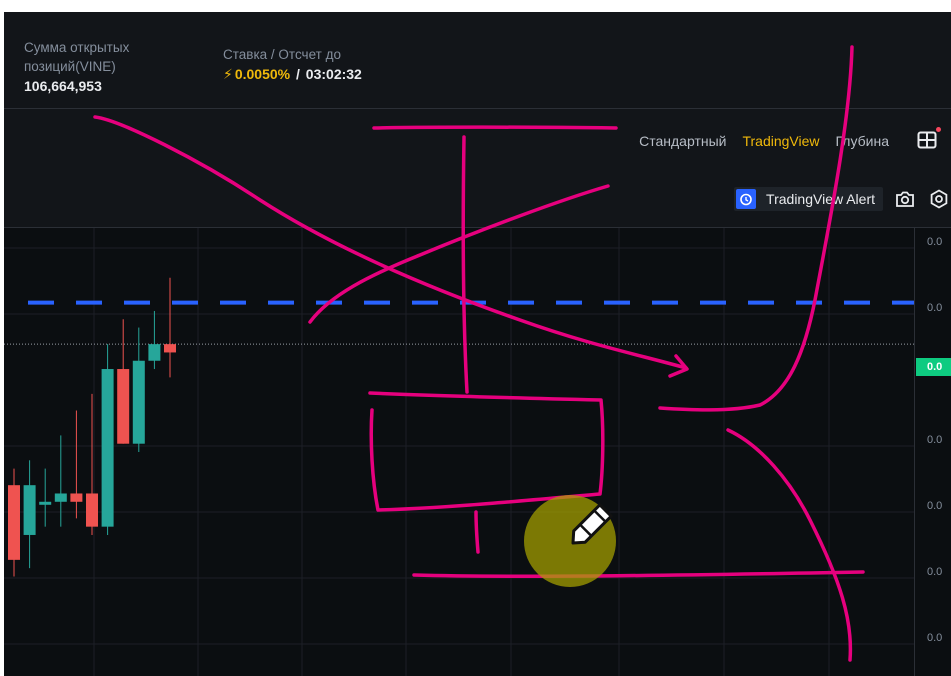 Image resolution: width=951 pixels, height=676 pixels. Describe the element at coordinates (63, 86) in the screenshot. I see `open-interest-value: 106,664,953` at that location.